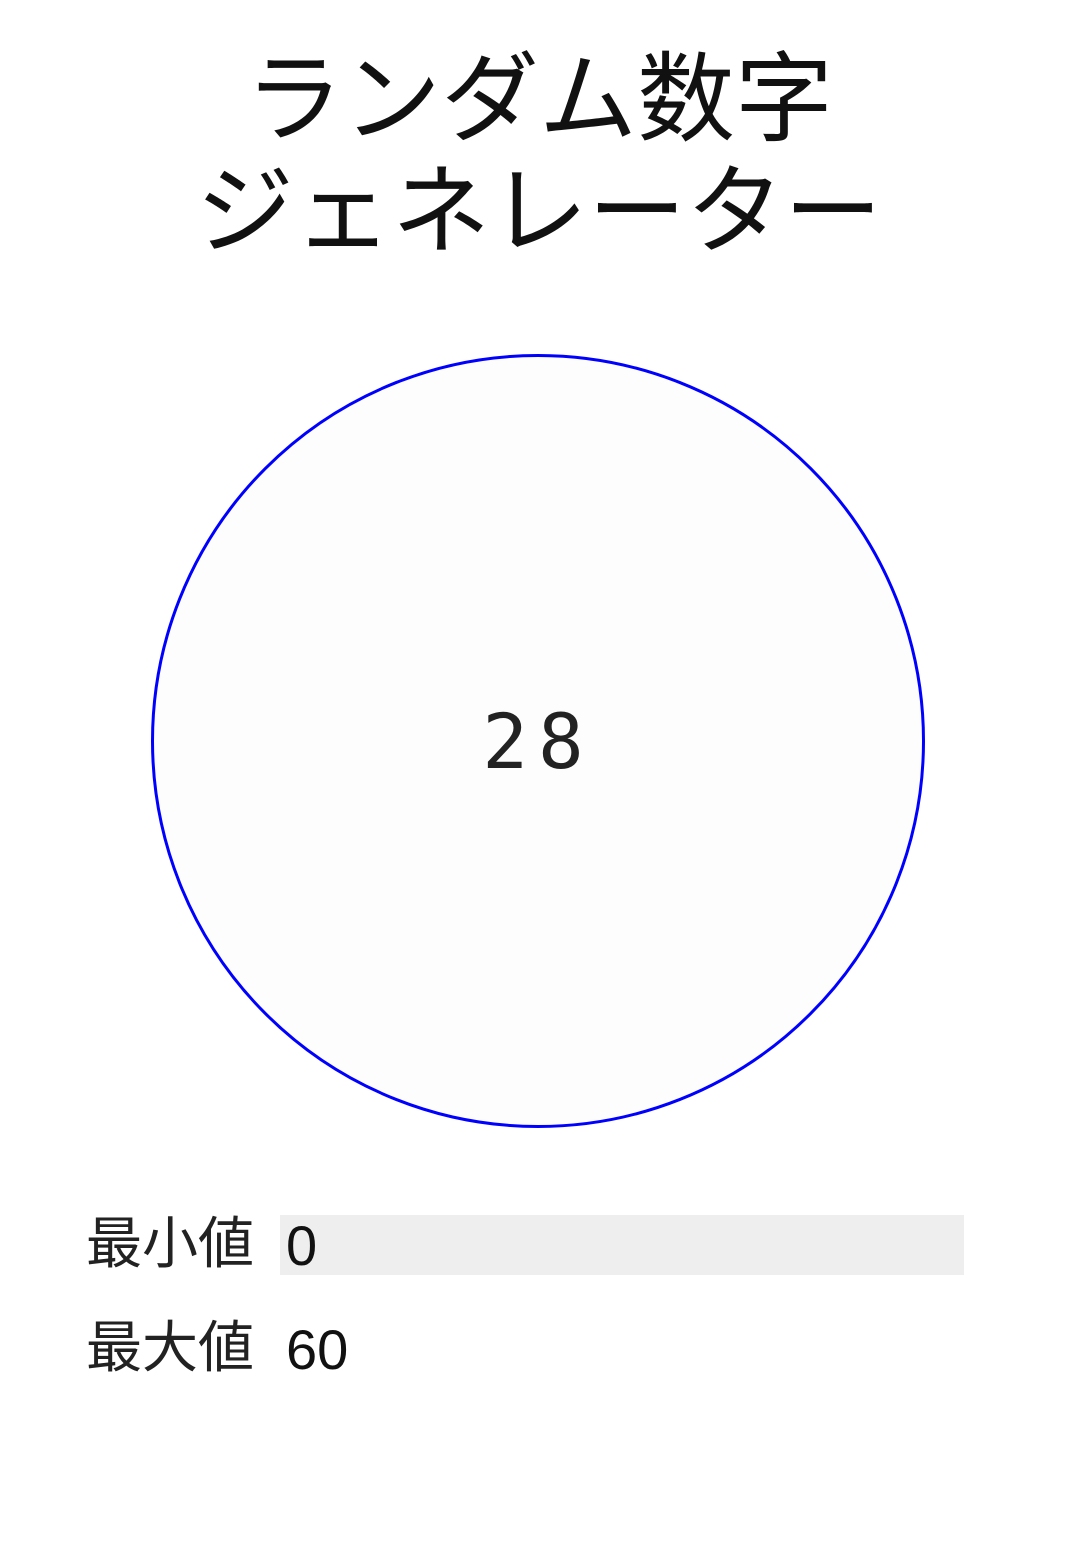 This screenshot has width=1078, height=1551. Describe the element at coordinates (538, 212) in the screenshot. I see `page-title-line-2: ジェネレーター` at that location.